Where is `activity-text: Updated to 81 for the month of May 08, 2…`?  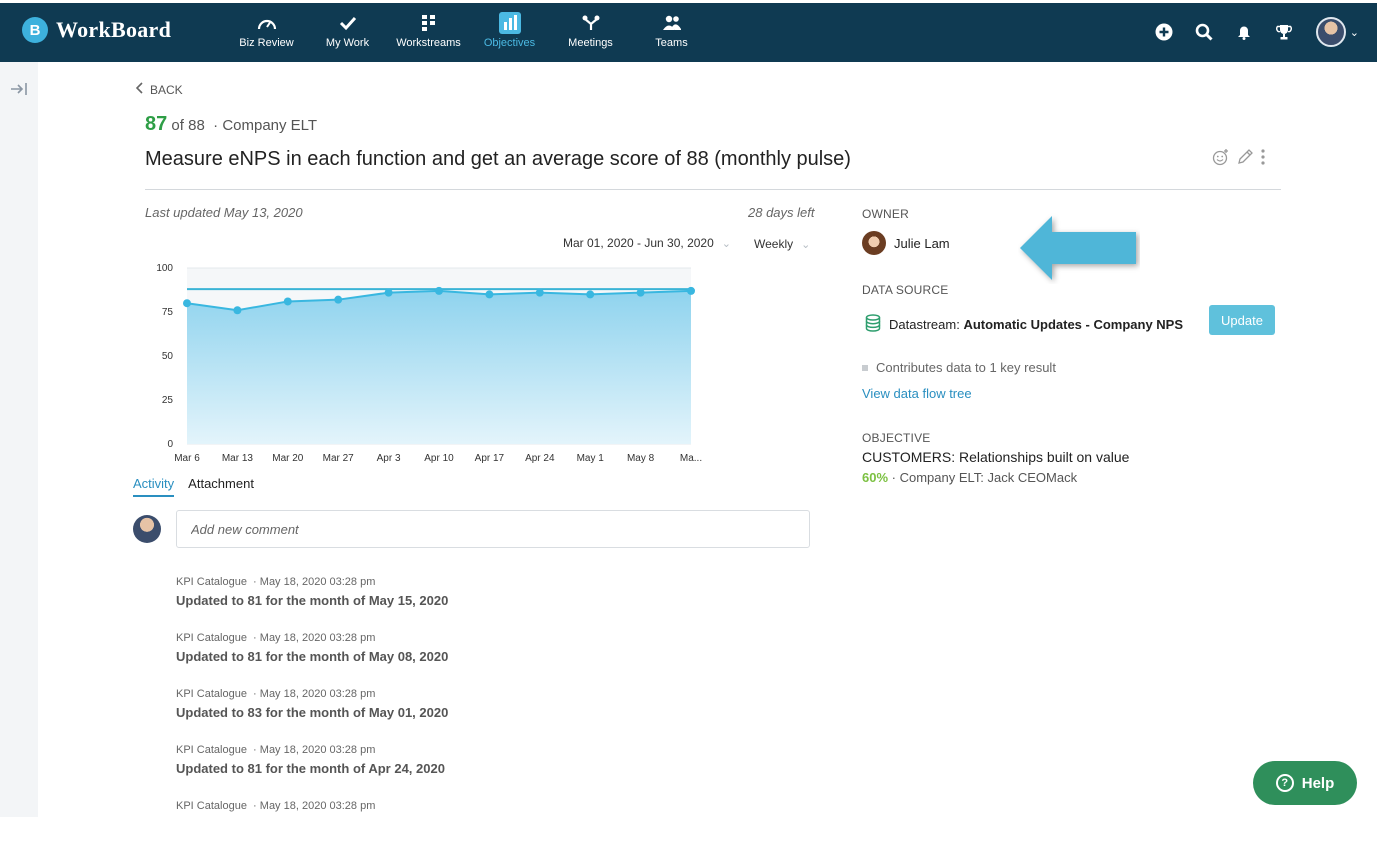
activity-text: Updated to 81 for the month of May 08, 2… is located at coordinates (312, 656).